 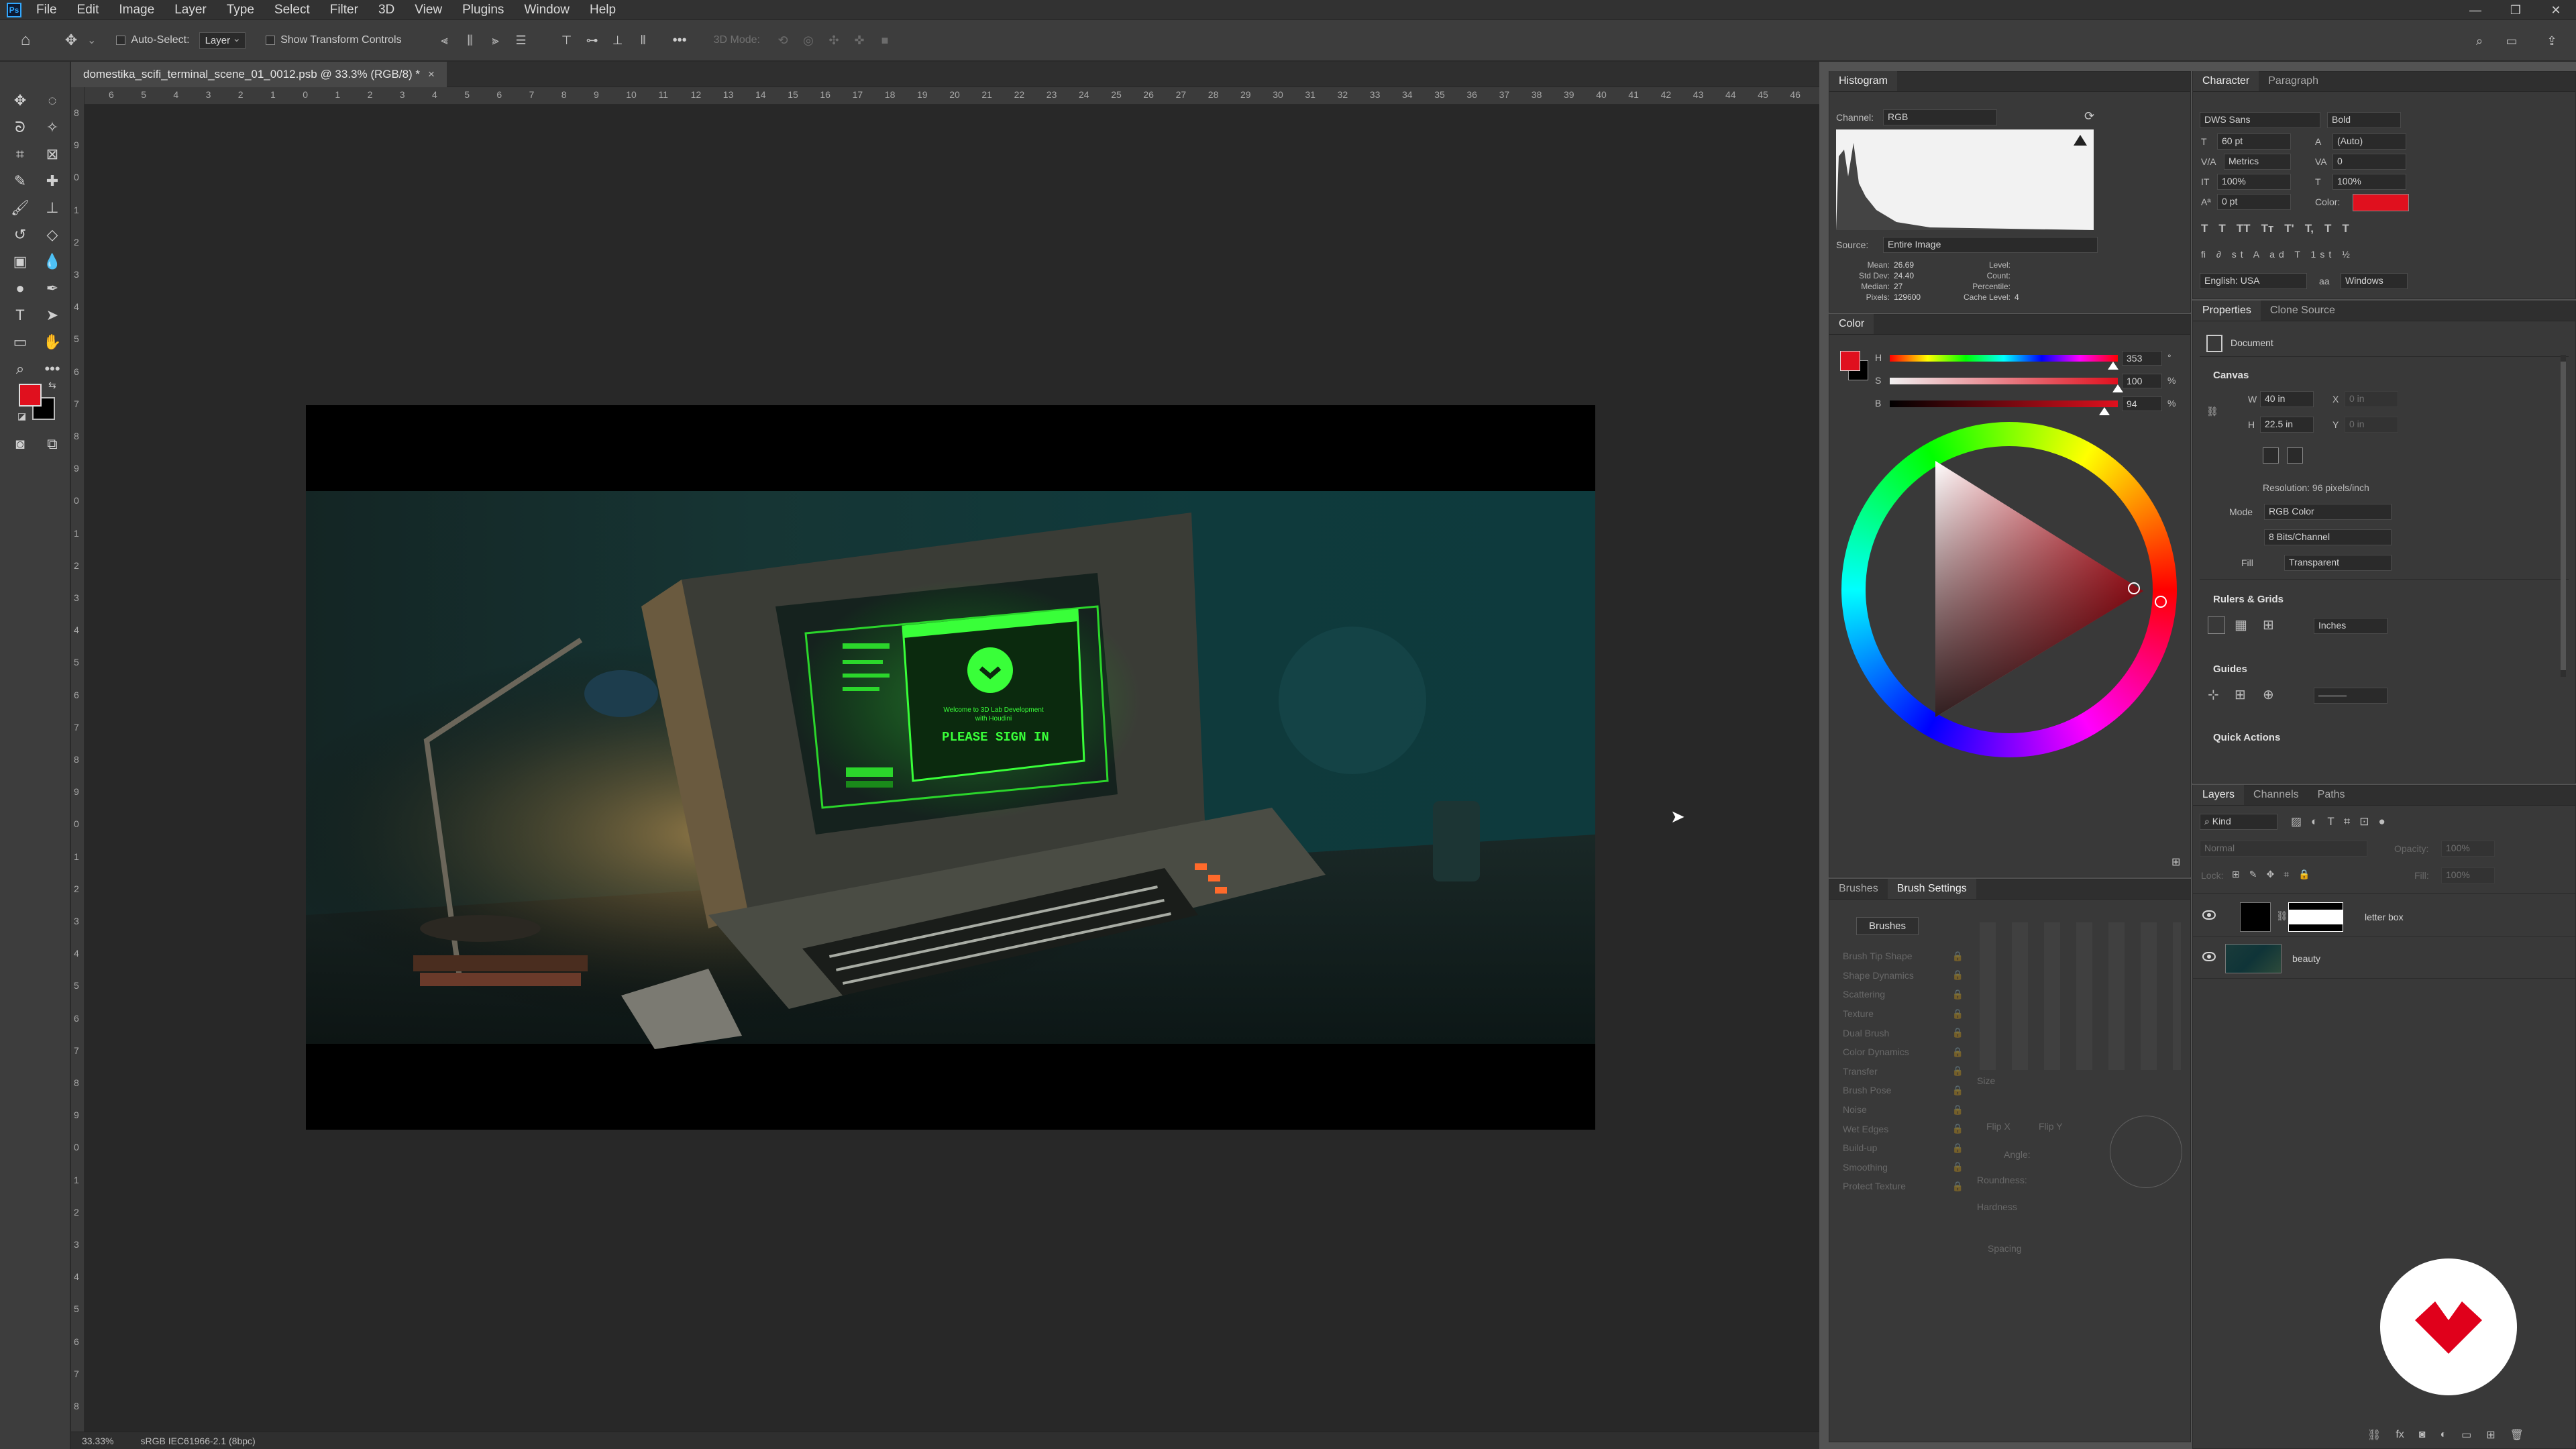 I want to click on channel-dropdown: RGB, so click(x=1940, y=117).